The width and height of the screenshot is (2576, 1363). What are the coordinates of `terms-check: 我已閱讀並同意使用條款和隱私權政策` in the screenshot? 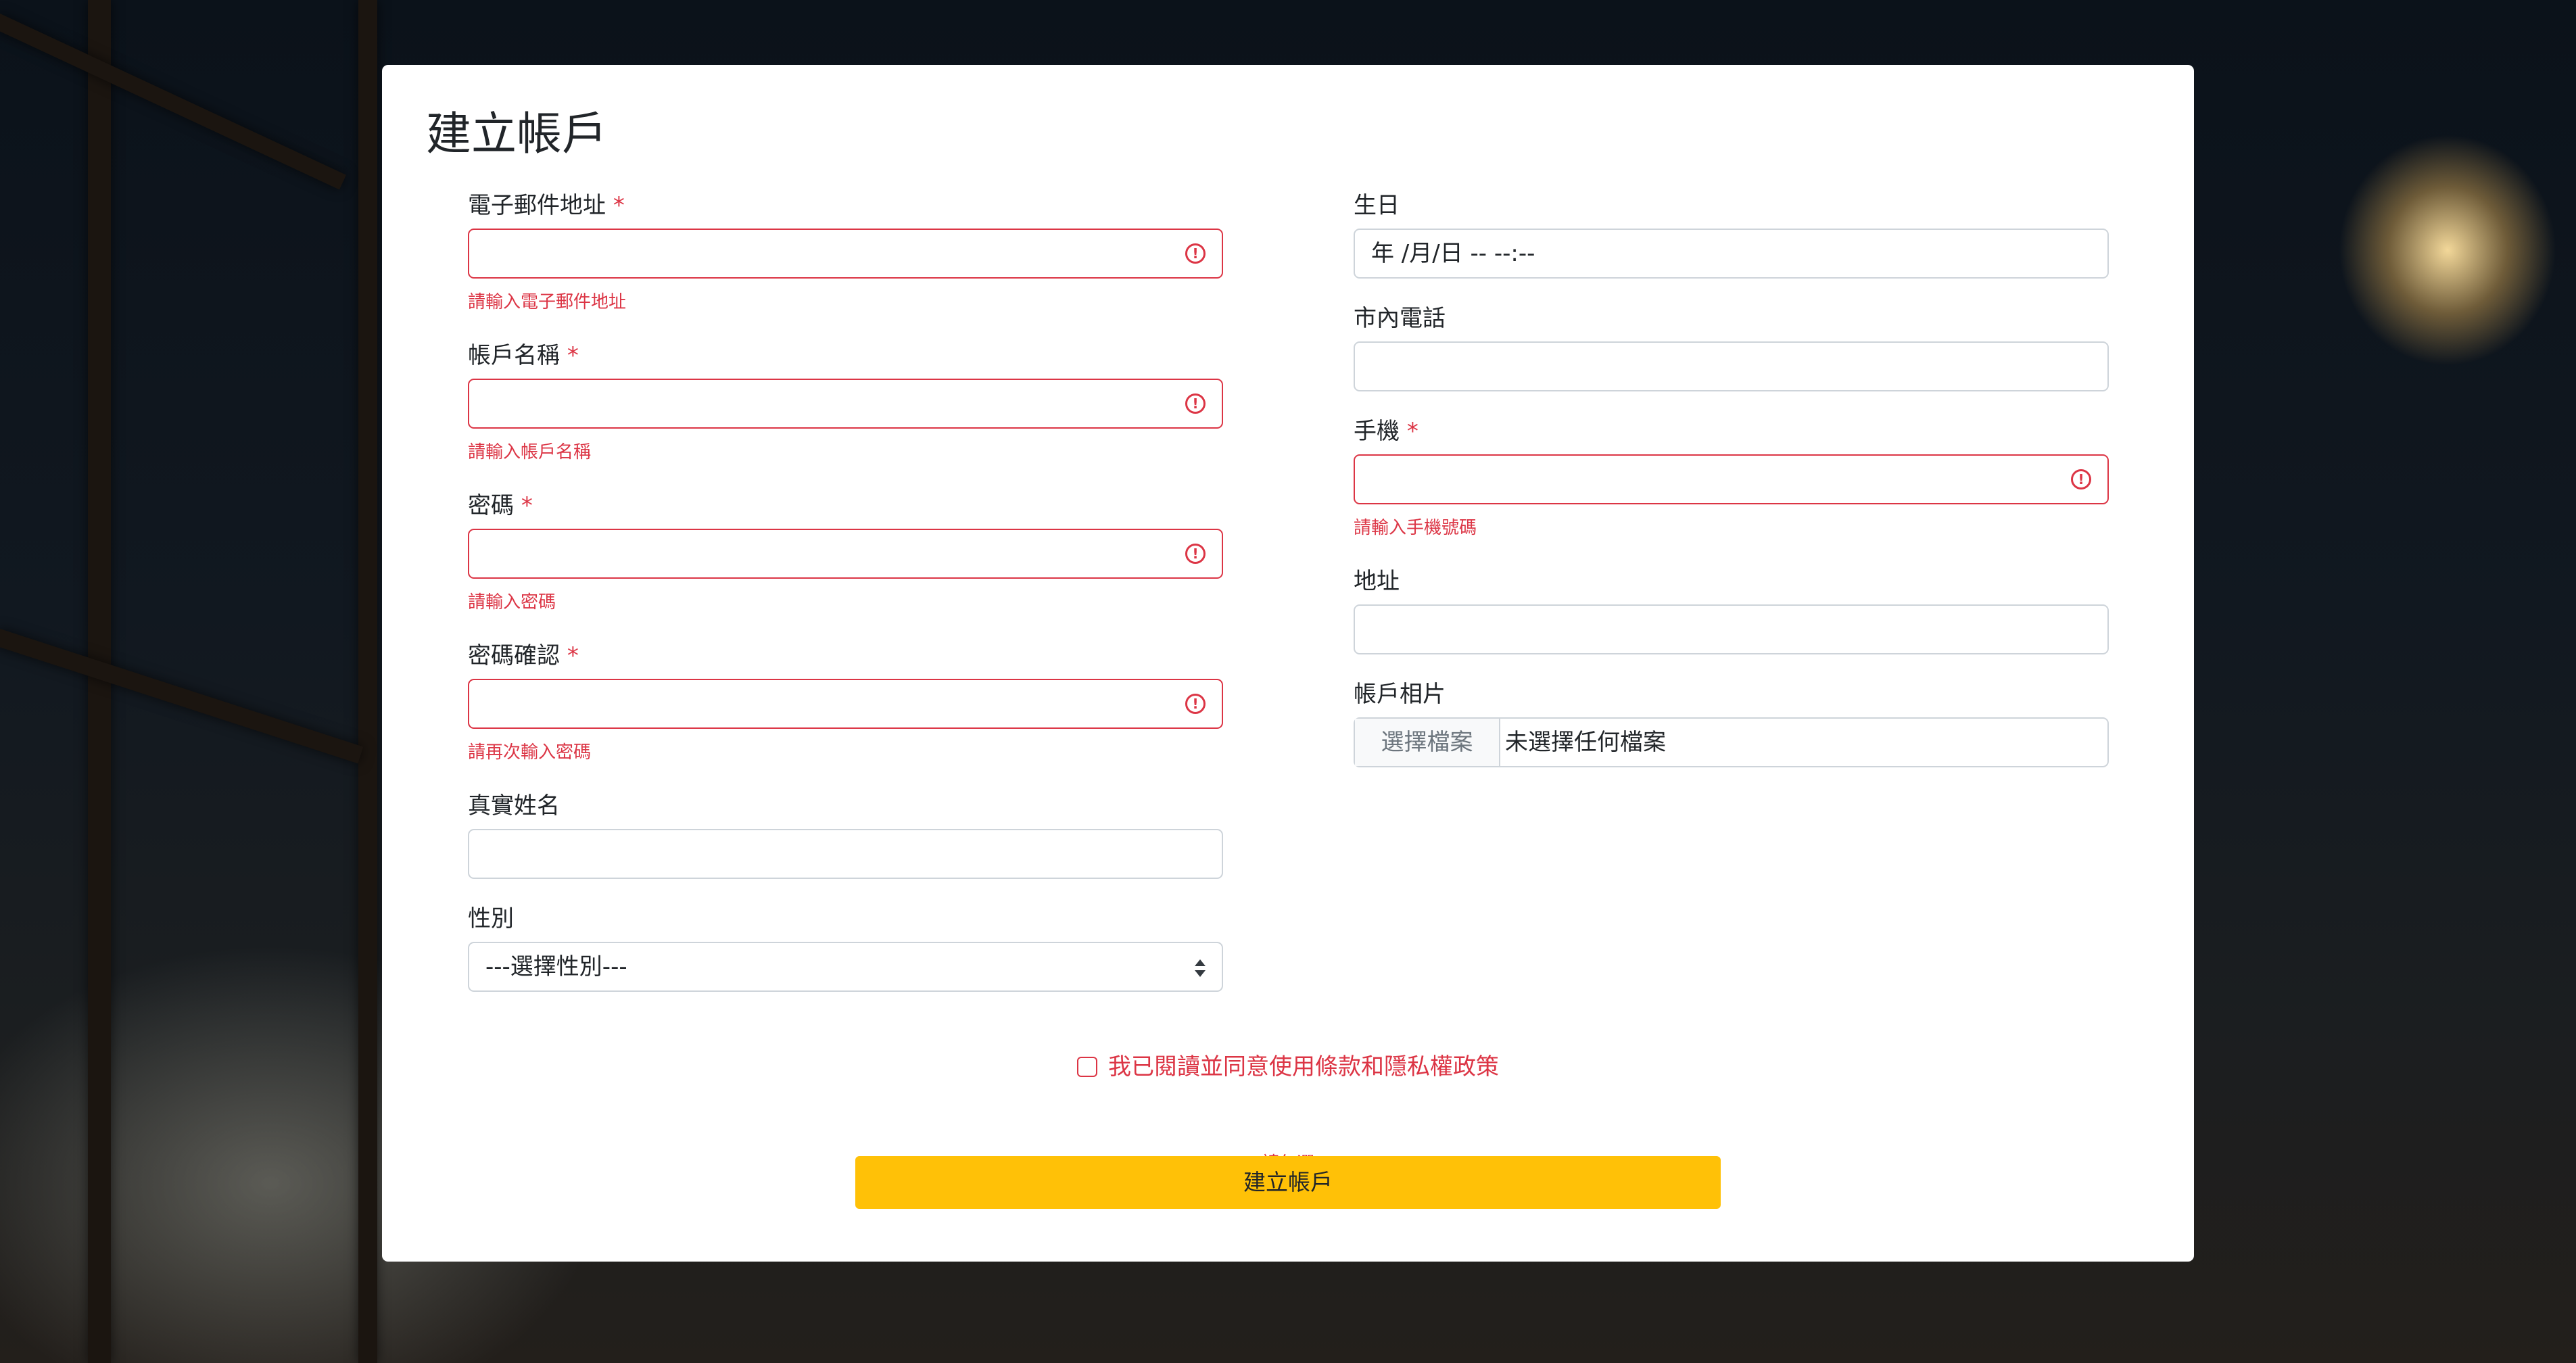 It's located at (1288, 1067).